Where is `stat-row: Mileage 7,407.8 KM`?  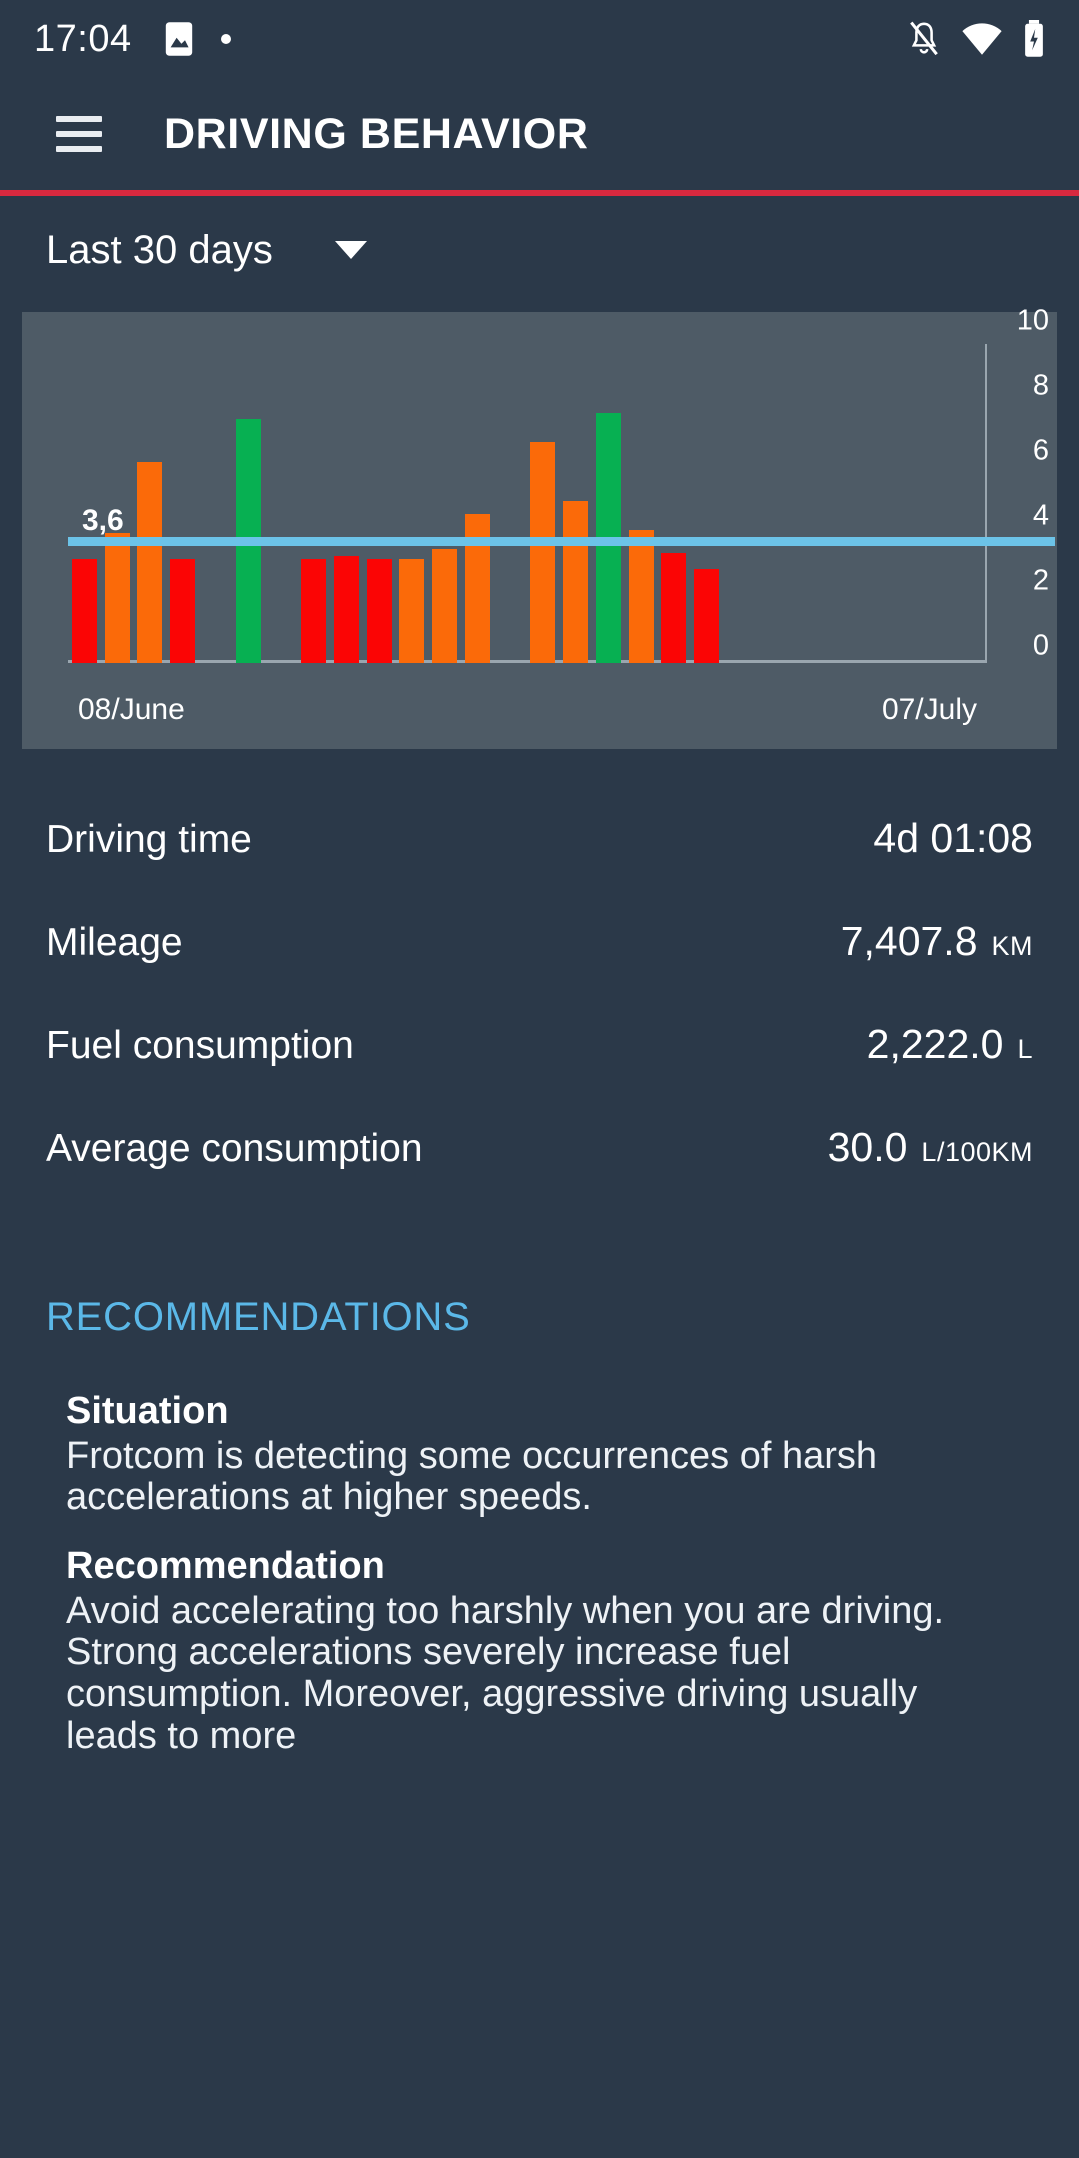
stat-row: Mileage 7,407.8 KM is located at coordinates (539, 969).